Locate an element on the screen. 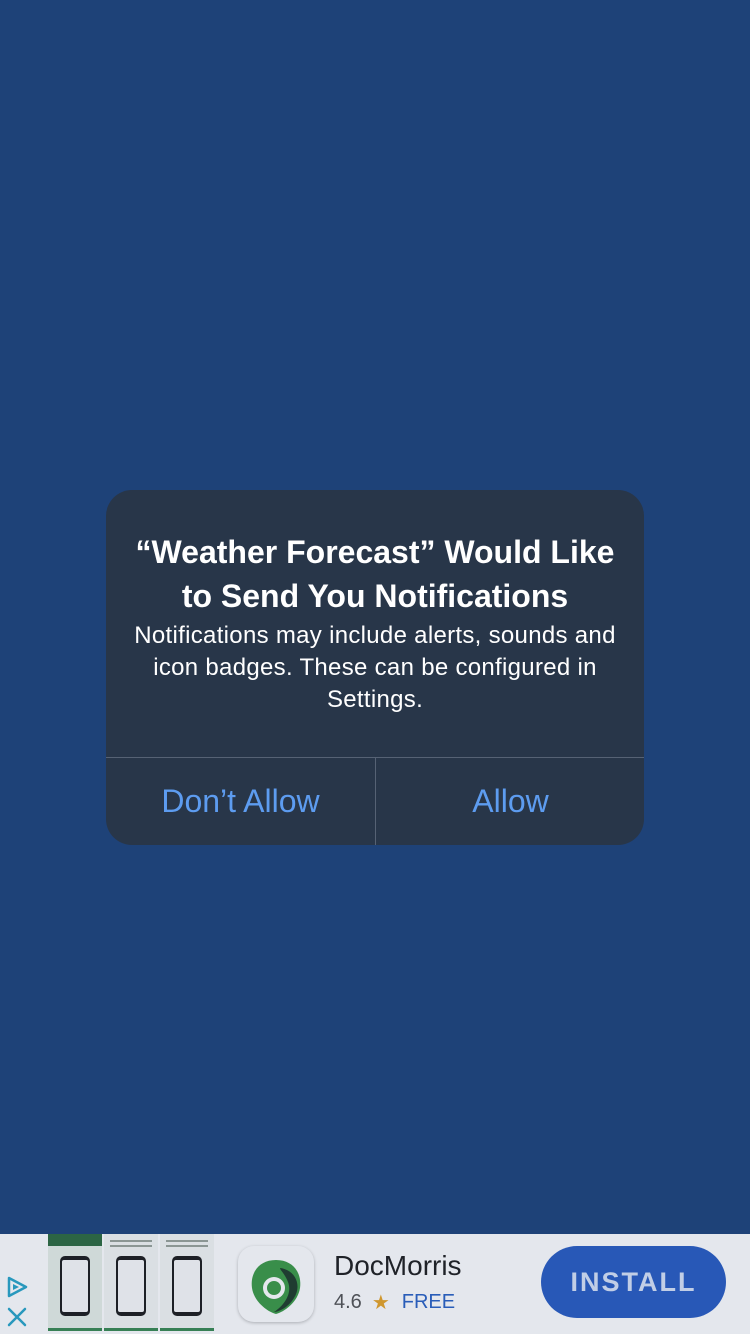  install-button: INSTALL is located at coordinates (633, 1282).